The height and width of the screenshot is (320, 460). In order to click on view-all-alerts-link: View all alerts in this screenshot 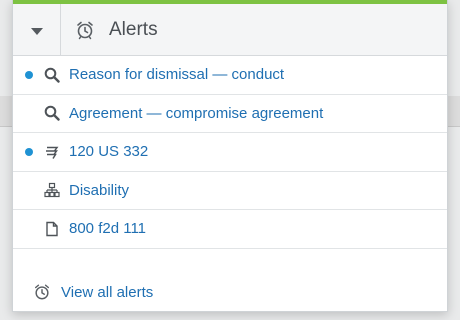, I will do `click(230, 292)`.